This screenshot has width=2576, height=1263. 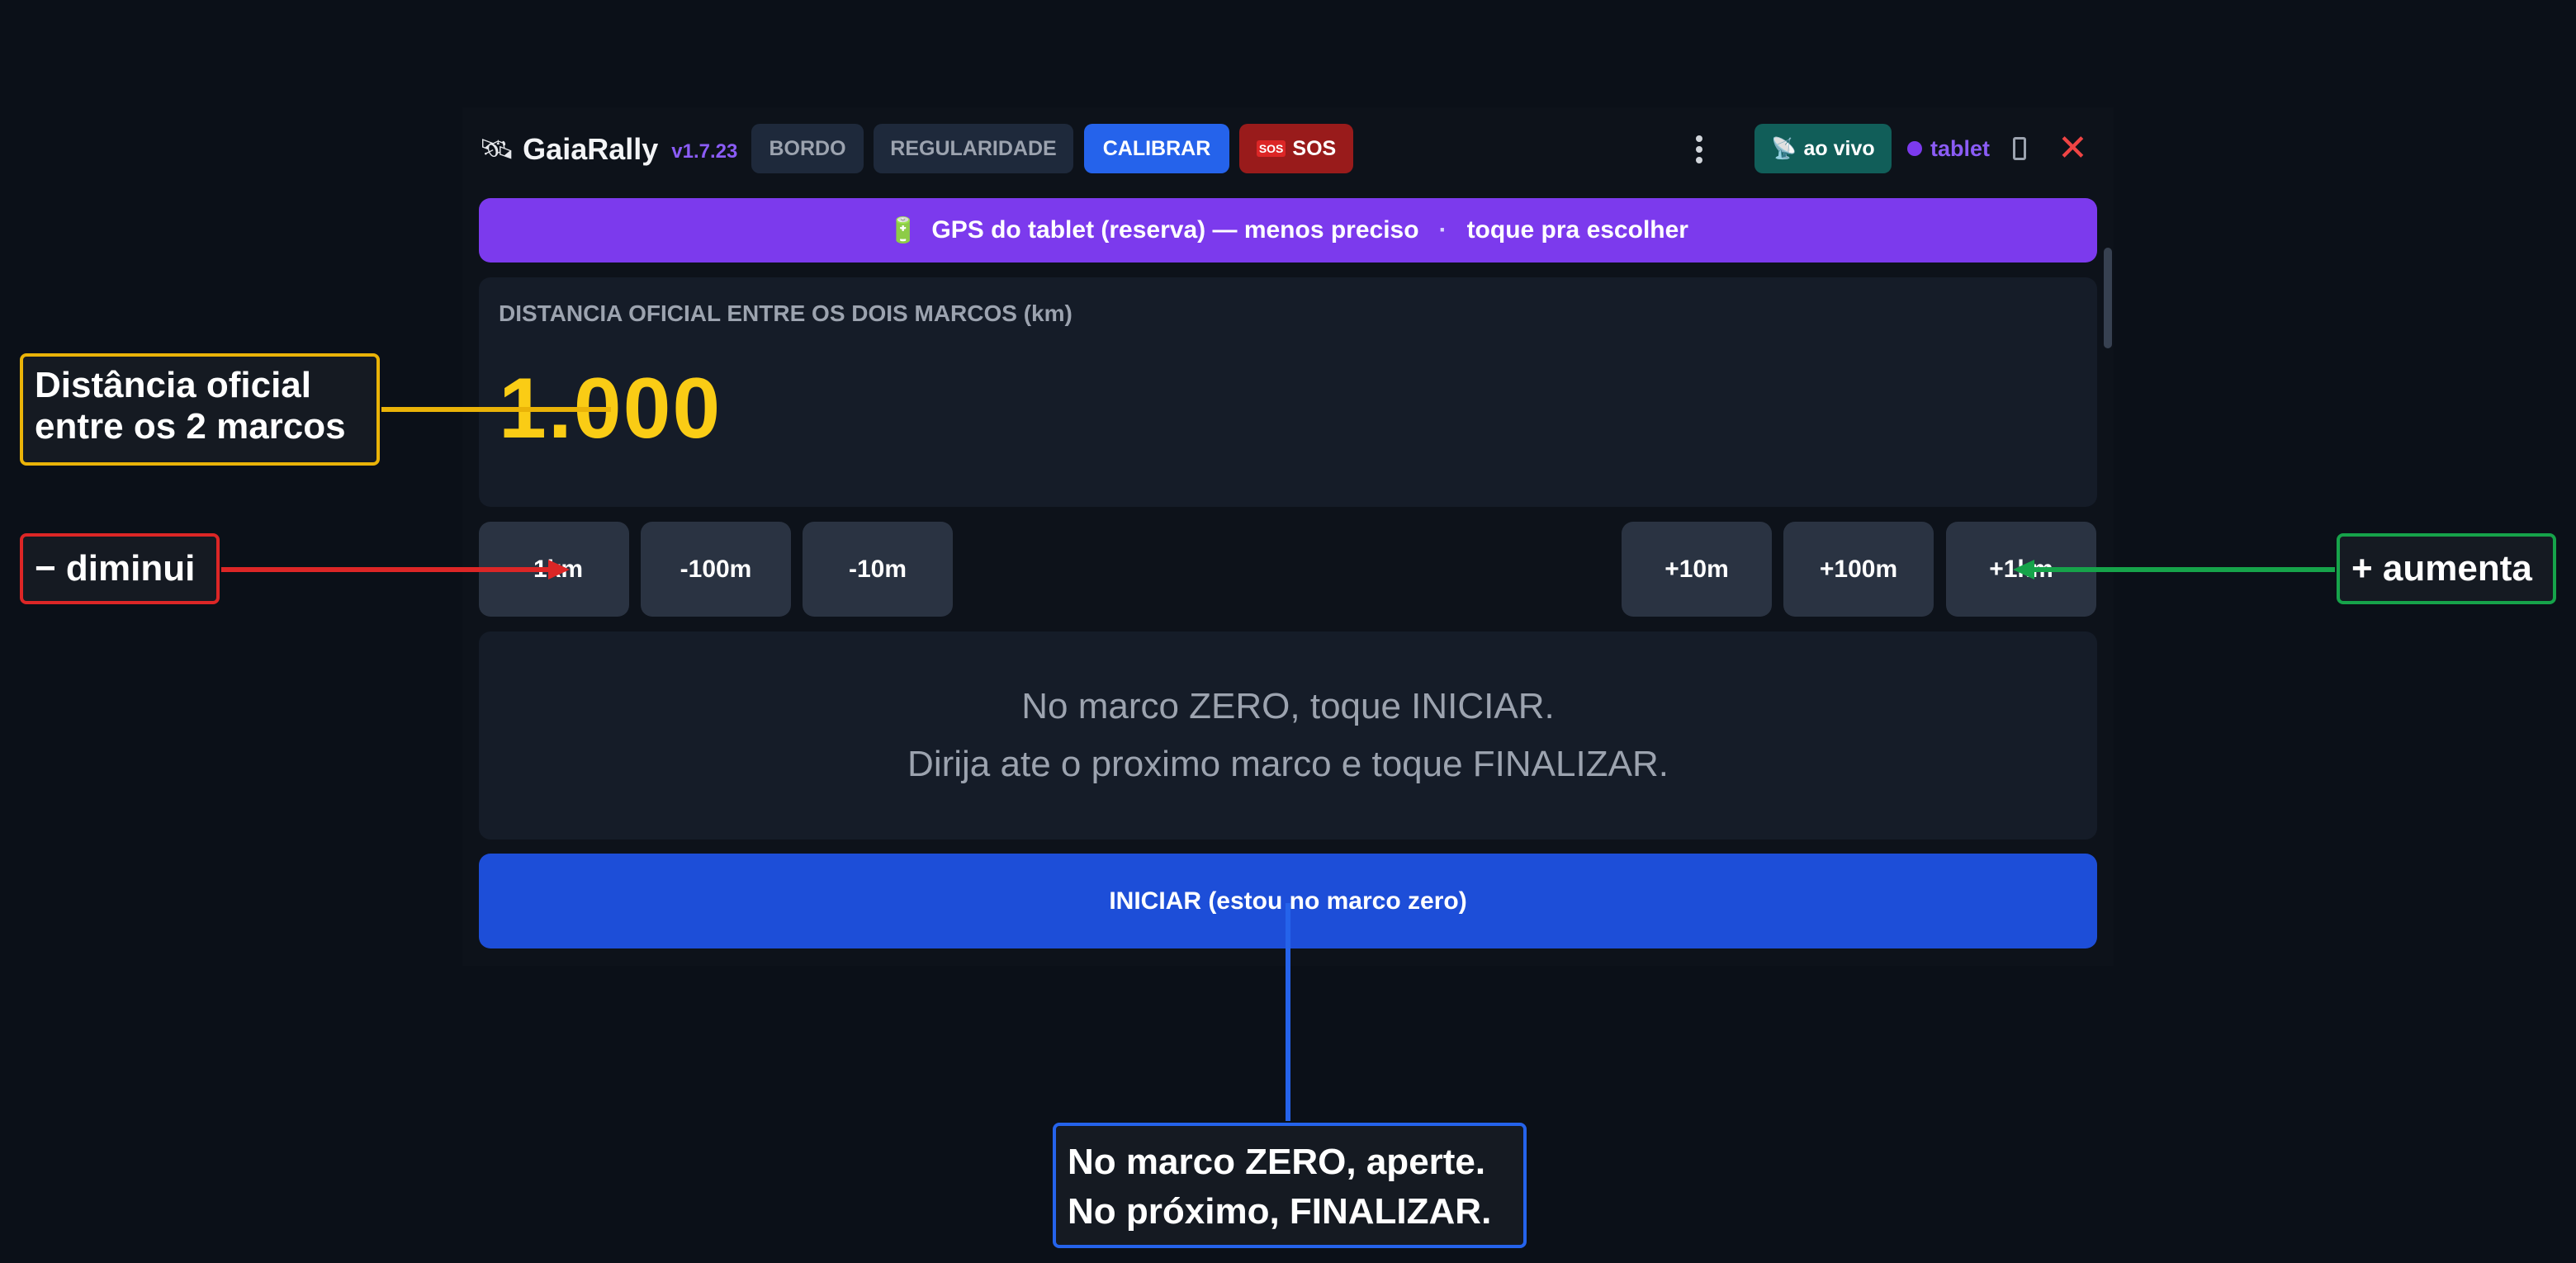 I want to click on start-callout-line-1: No marco ZERO, aperte., so click(x=1277, y=1162).